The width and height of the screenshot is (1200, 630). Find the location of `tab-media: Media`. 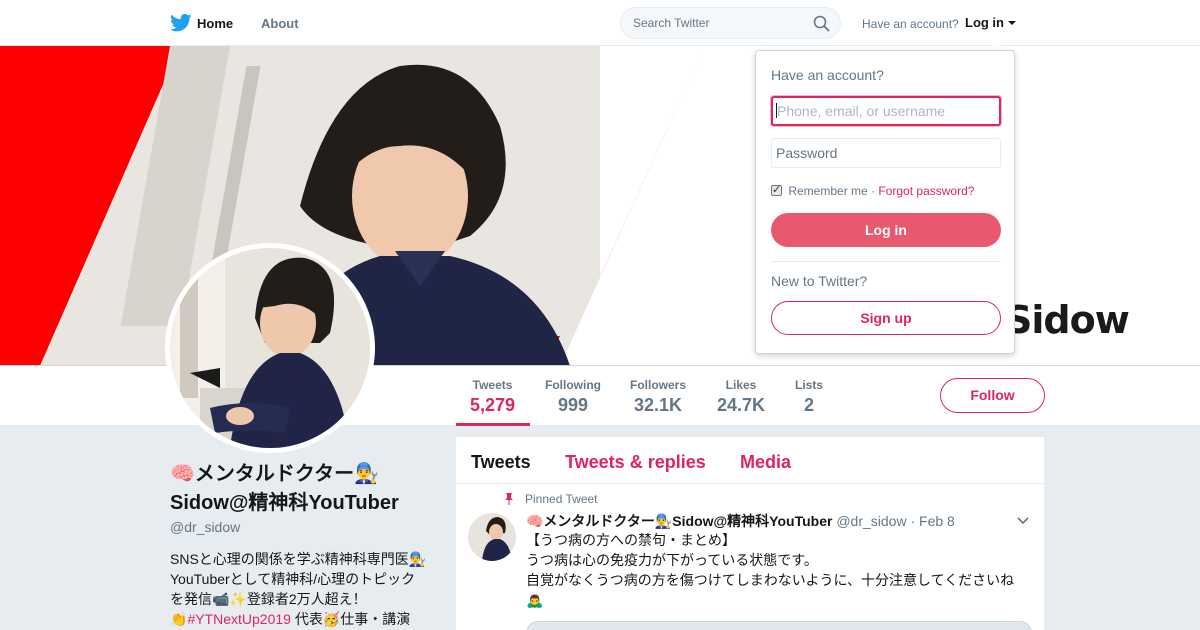

tab-media: Media is located at coordinates (765, 462).